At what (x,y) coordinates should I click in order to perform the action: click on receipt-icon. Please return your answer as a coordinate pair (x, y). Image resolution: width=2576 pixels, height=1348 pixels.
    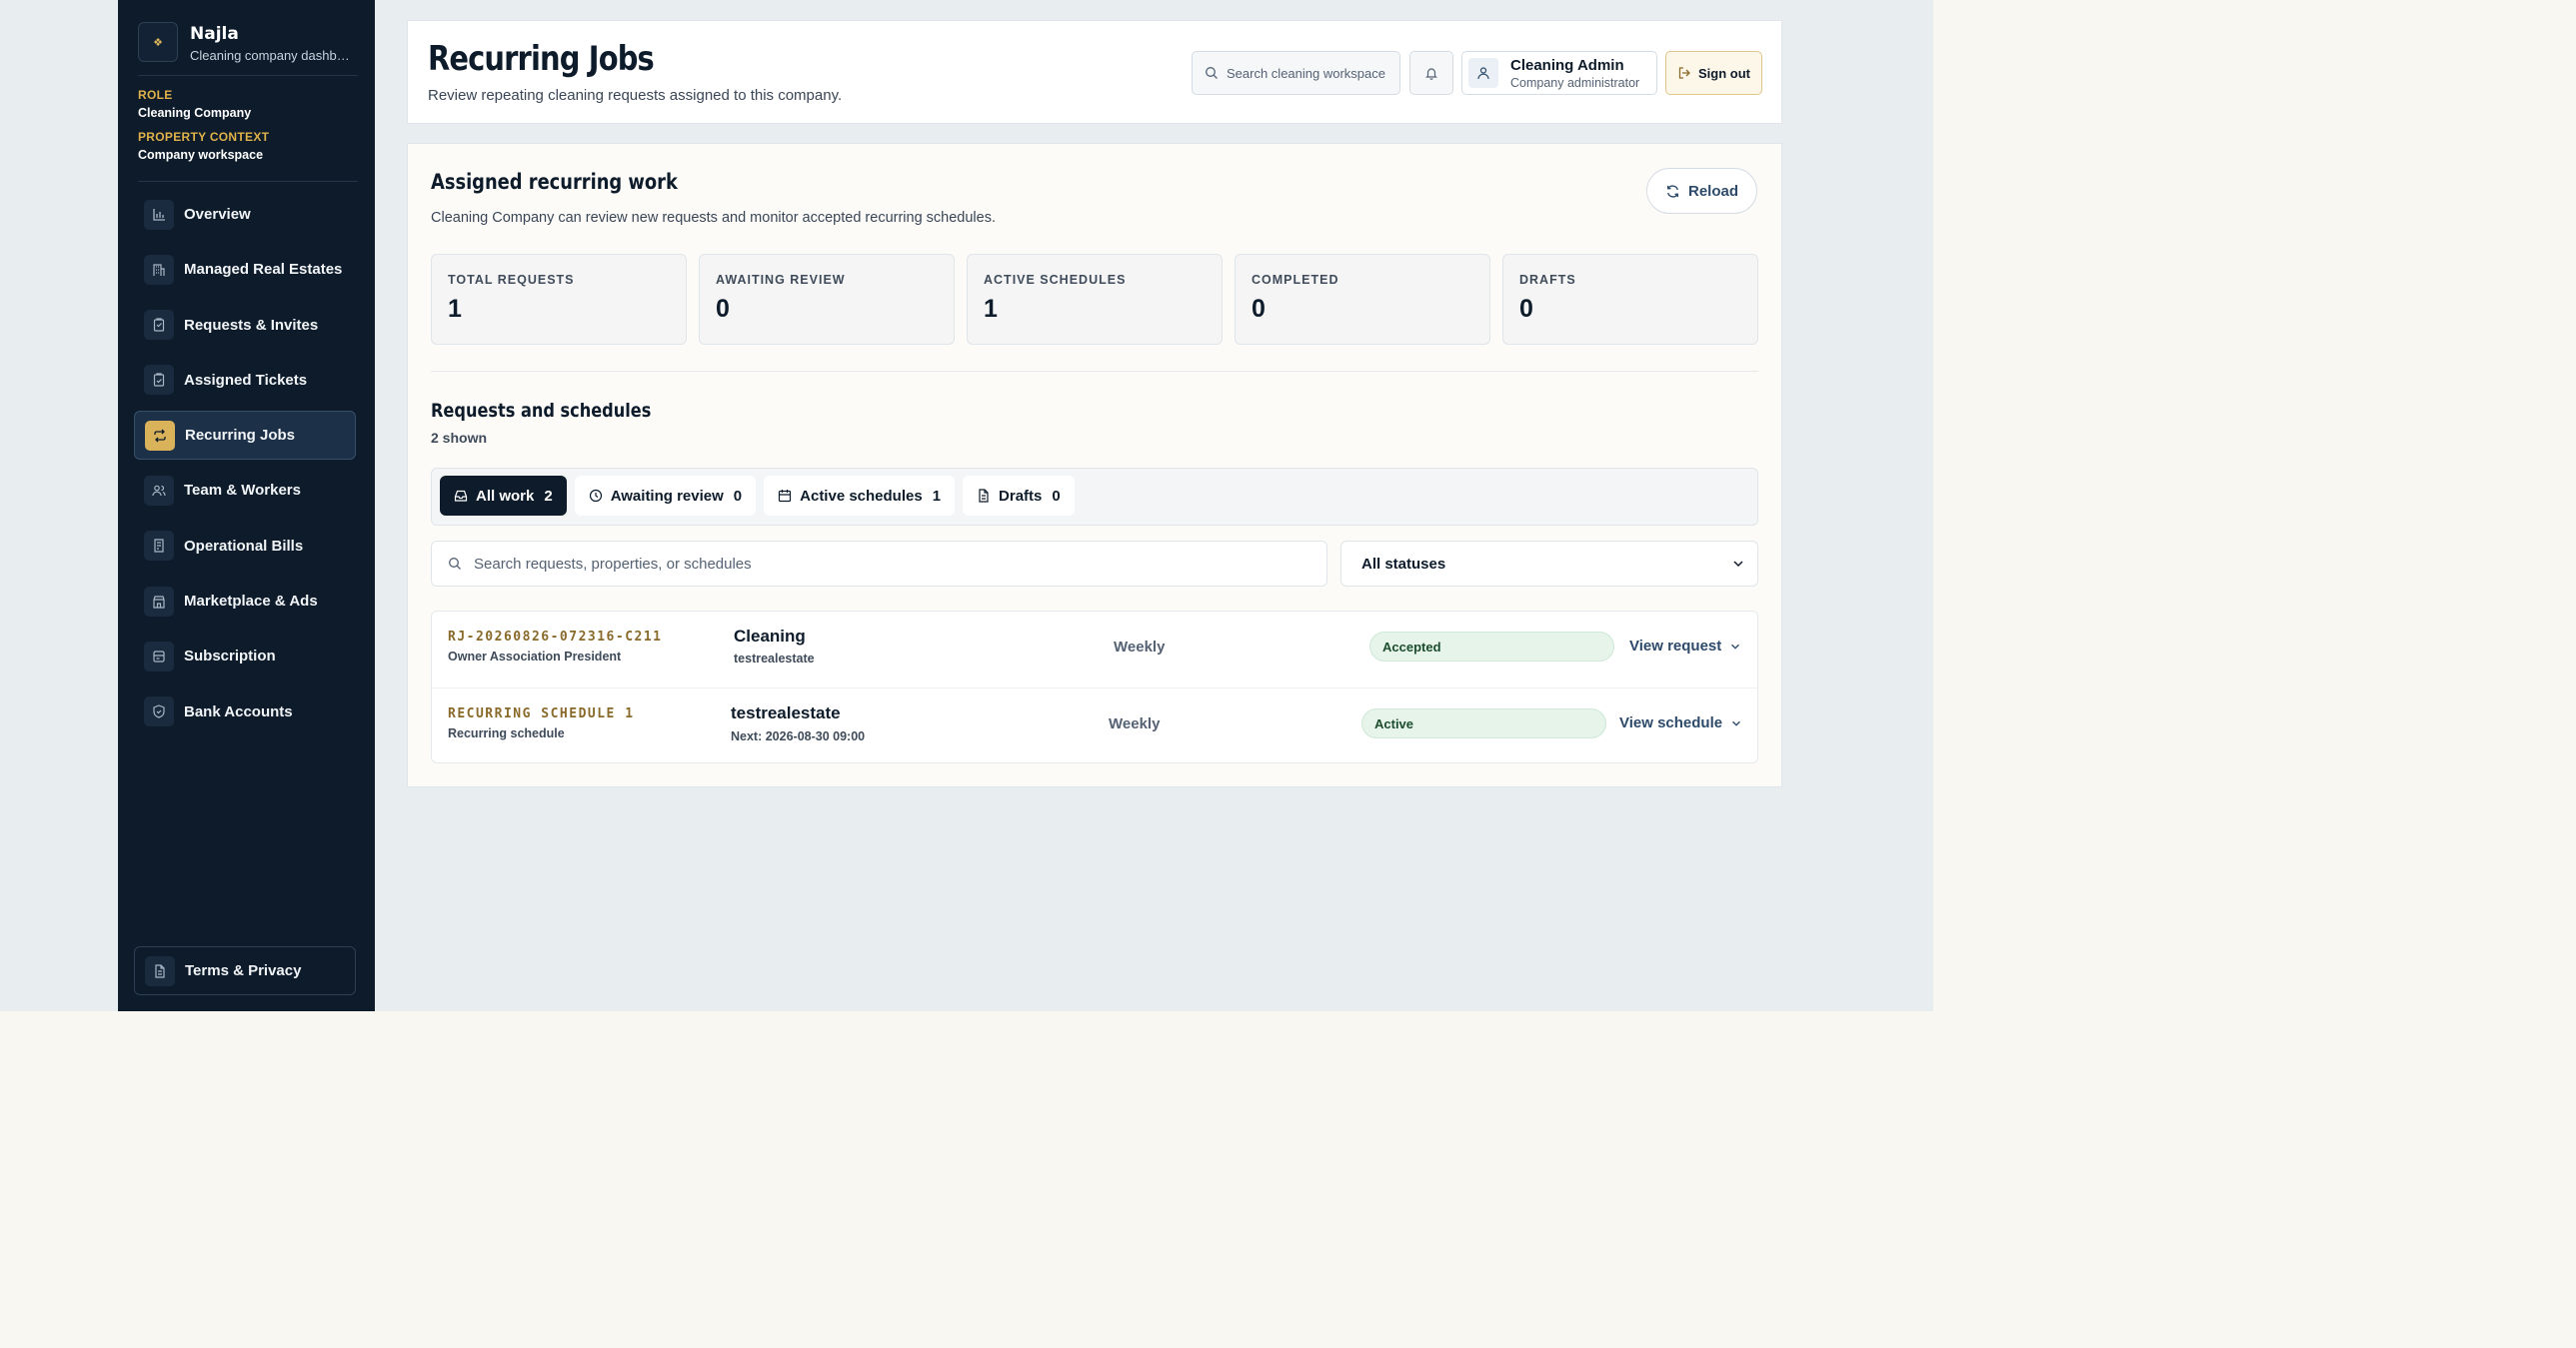
    Looking at the image, I should click on (159, 547).